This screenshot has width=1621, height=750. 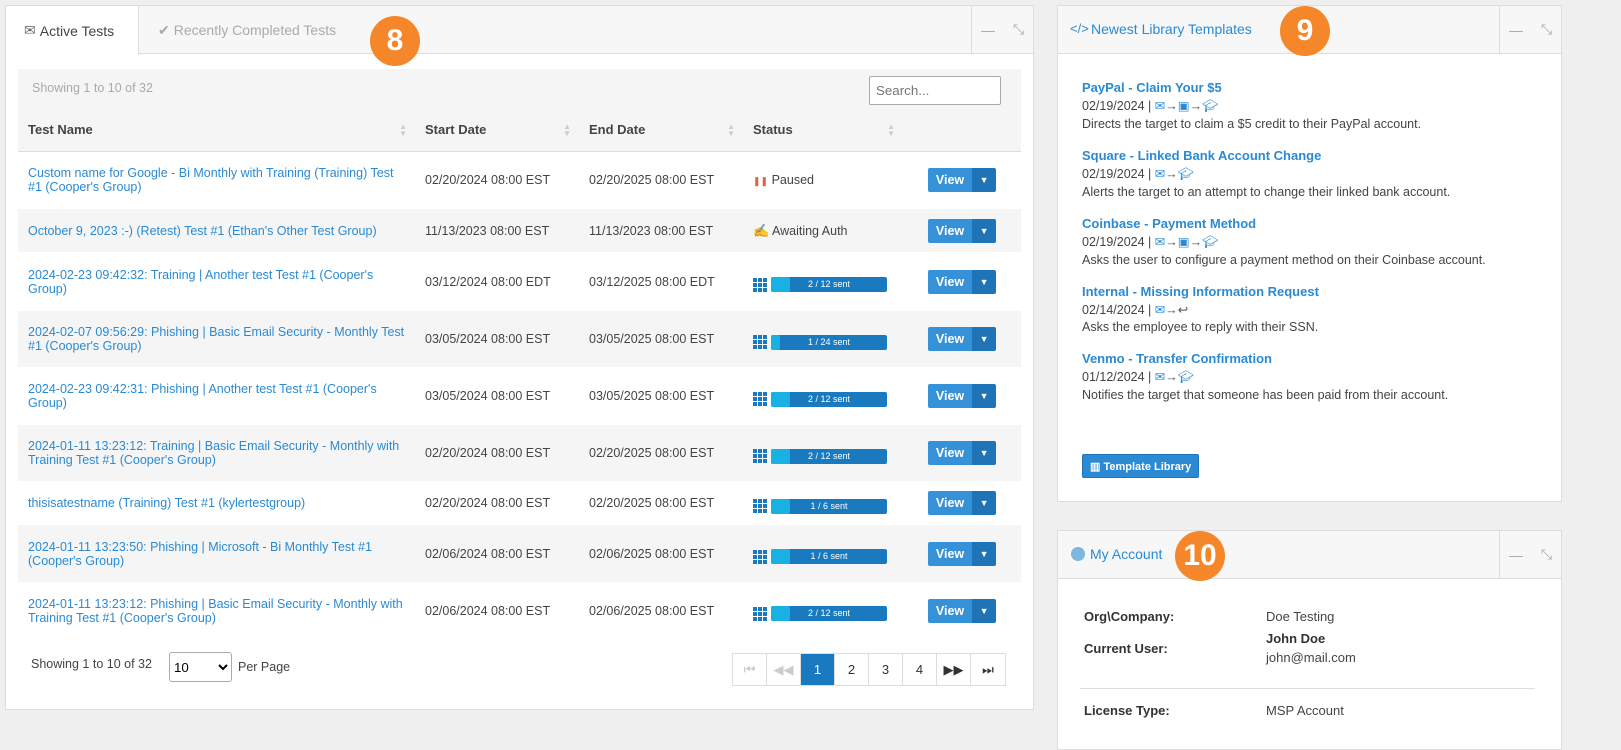 What do you see at coordinates (886, 669) in the screenshot?
I see `page-3-button: 3` at bounding box center [886, 669].